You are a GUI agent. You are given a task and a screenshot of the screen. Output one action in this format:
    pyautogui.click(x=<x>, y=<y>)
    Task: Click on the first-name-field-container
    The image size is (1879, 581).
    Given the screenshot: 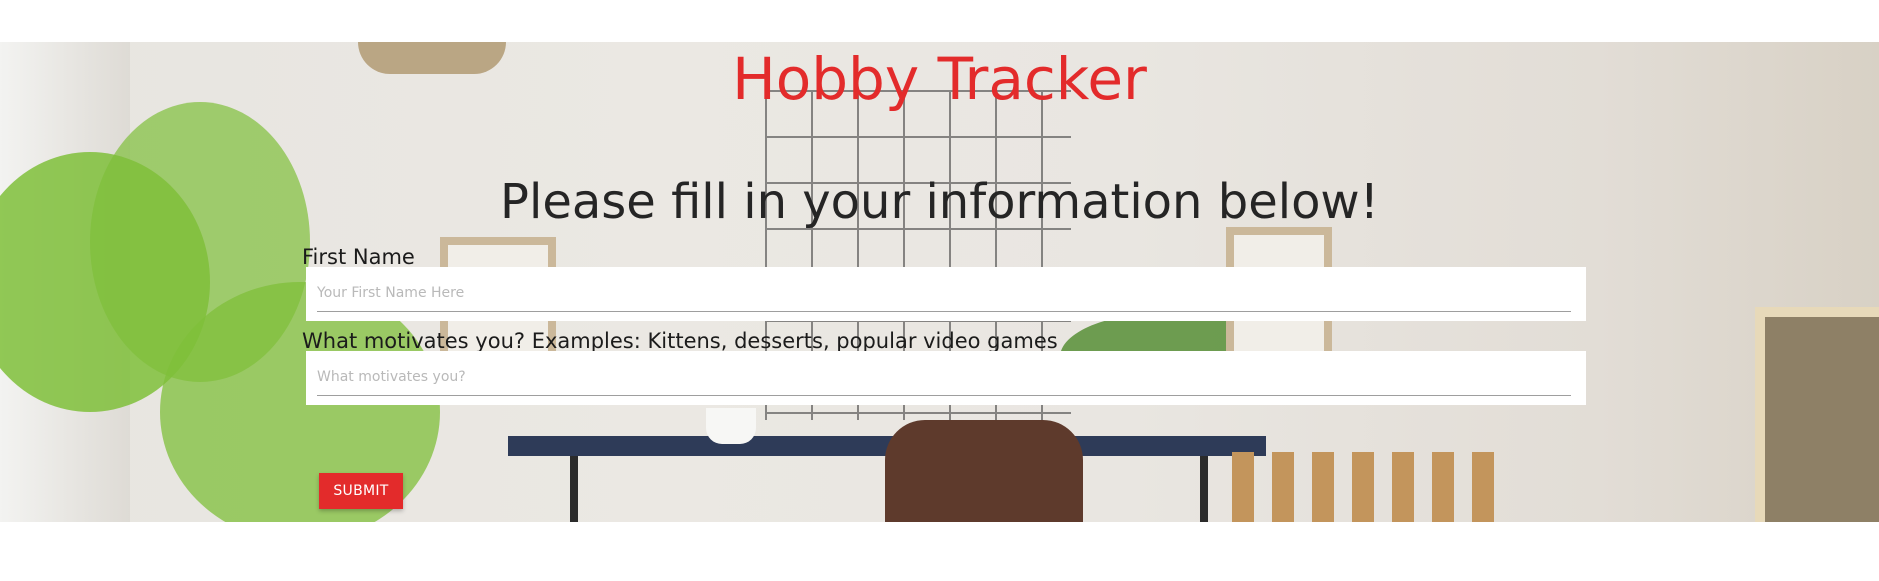 What is the action you would take?
    pyautogui.click(x=946, y=294)
    